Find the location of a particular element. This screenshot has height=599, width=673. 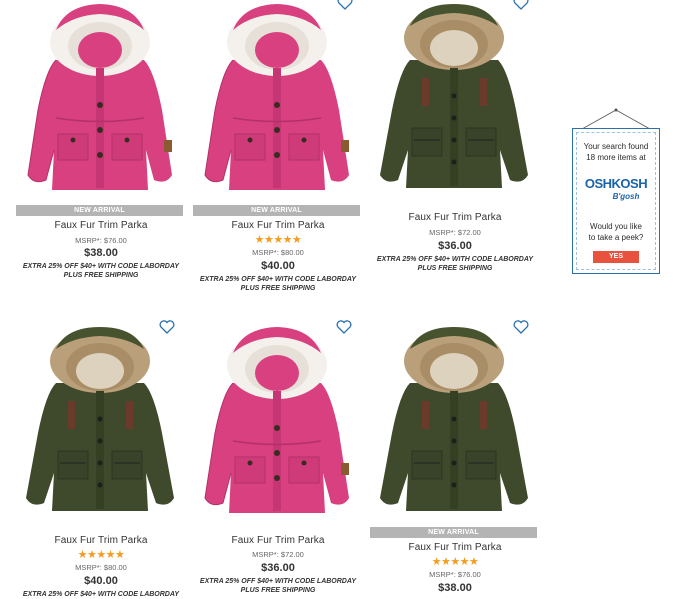

ad-yes-button: YES is located at coordinates (616, 257).